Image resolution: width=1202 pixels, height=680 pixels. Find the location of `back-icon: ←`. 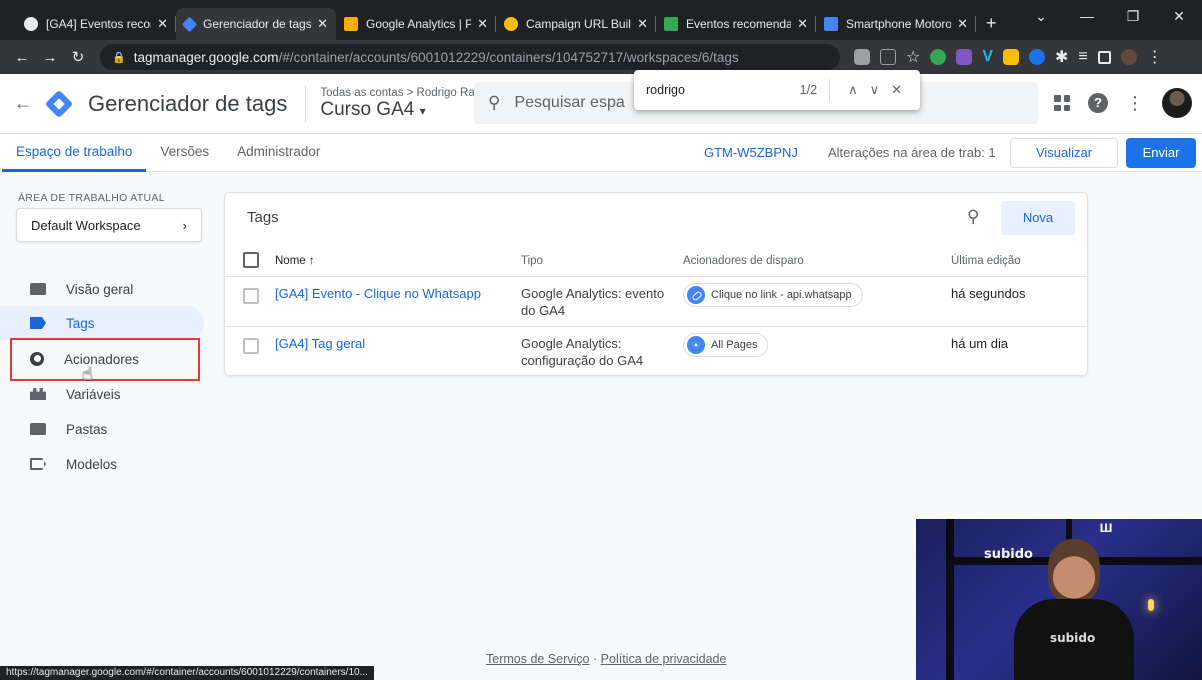

back-icon: ← is located at coordinates (22, 57).